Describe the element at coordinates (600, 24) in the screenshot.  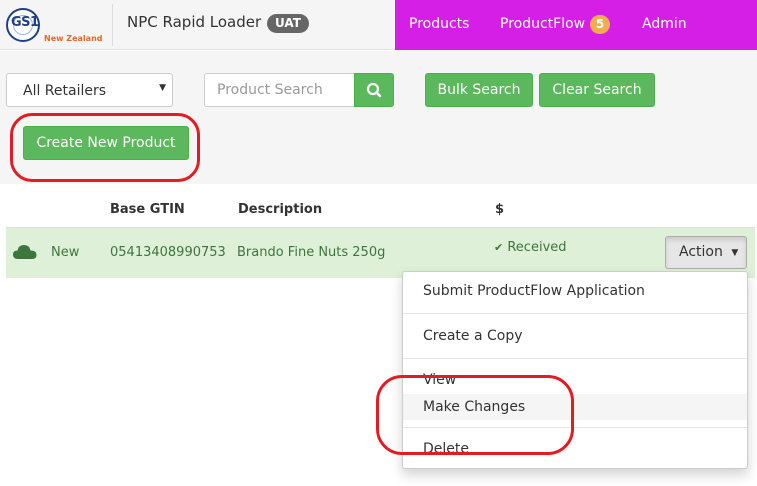
I see `productflow-count-badge: 5` at that location.